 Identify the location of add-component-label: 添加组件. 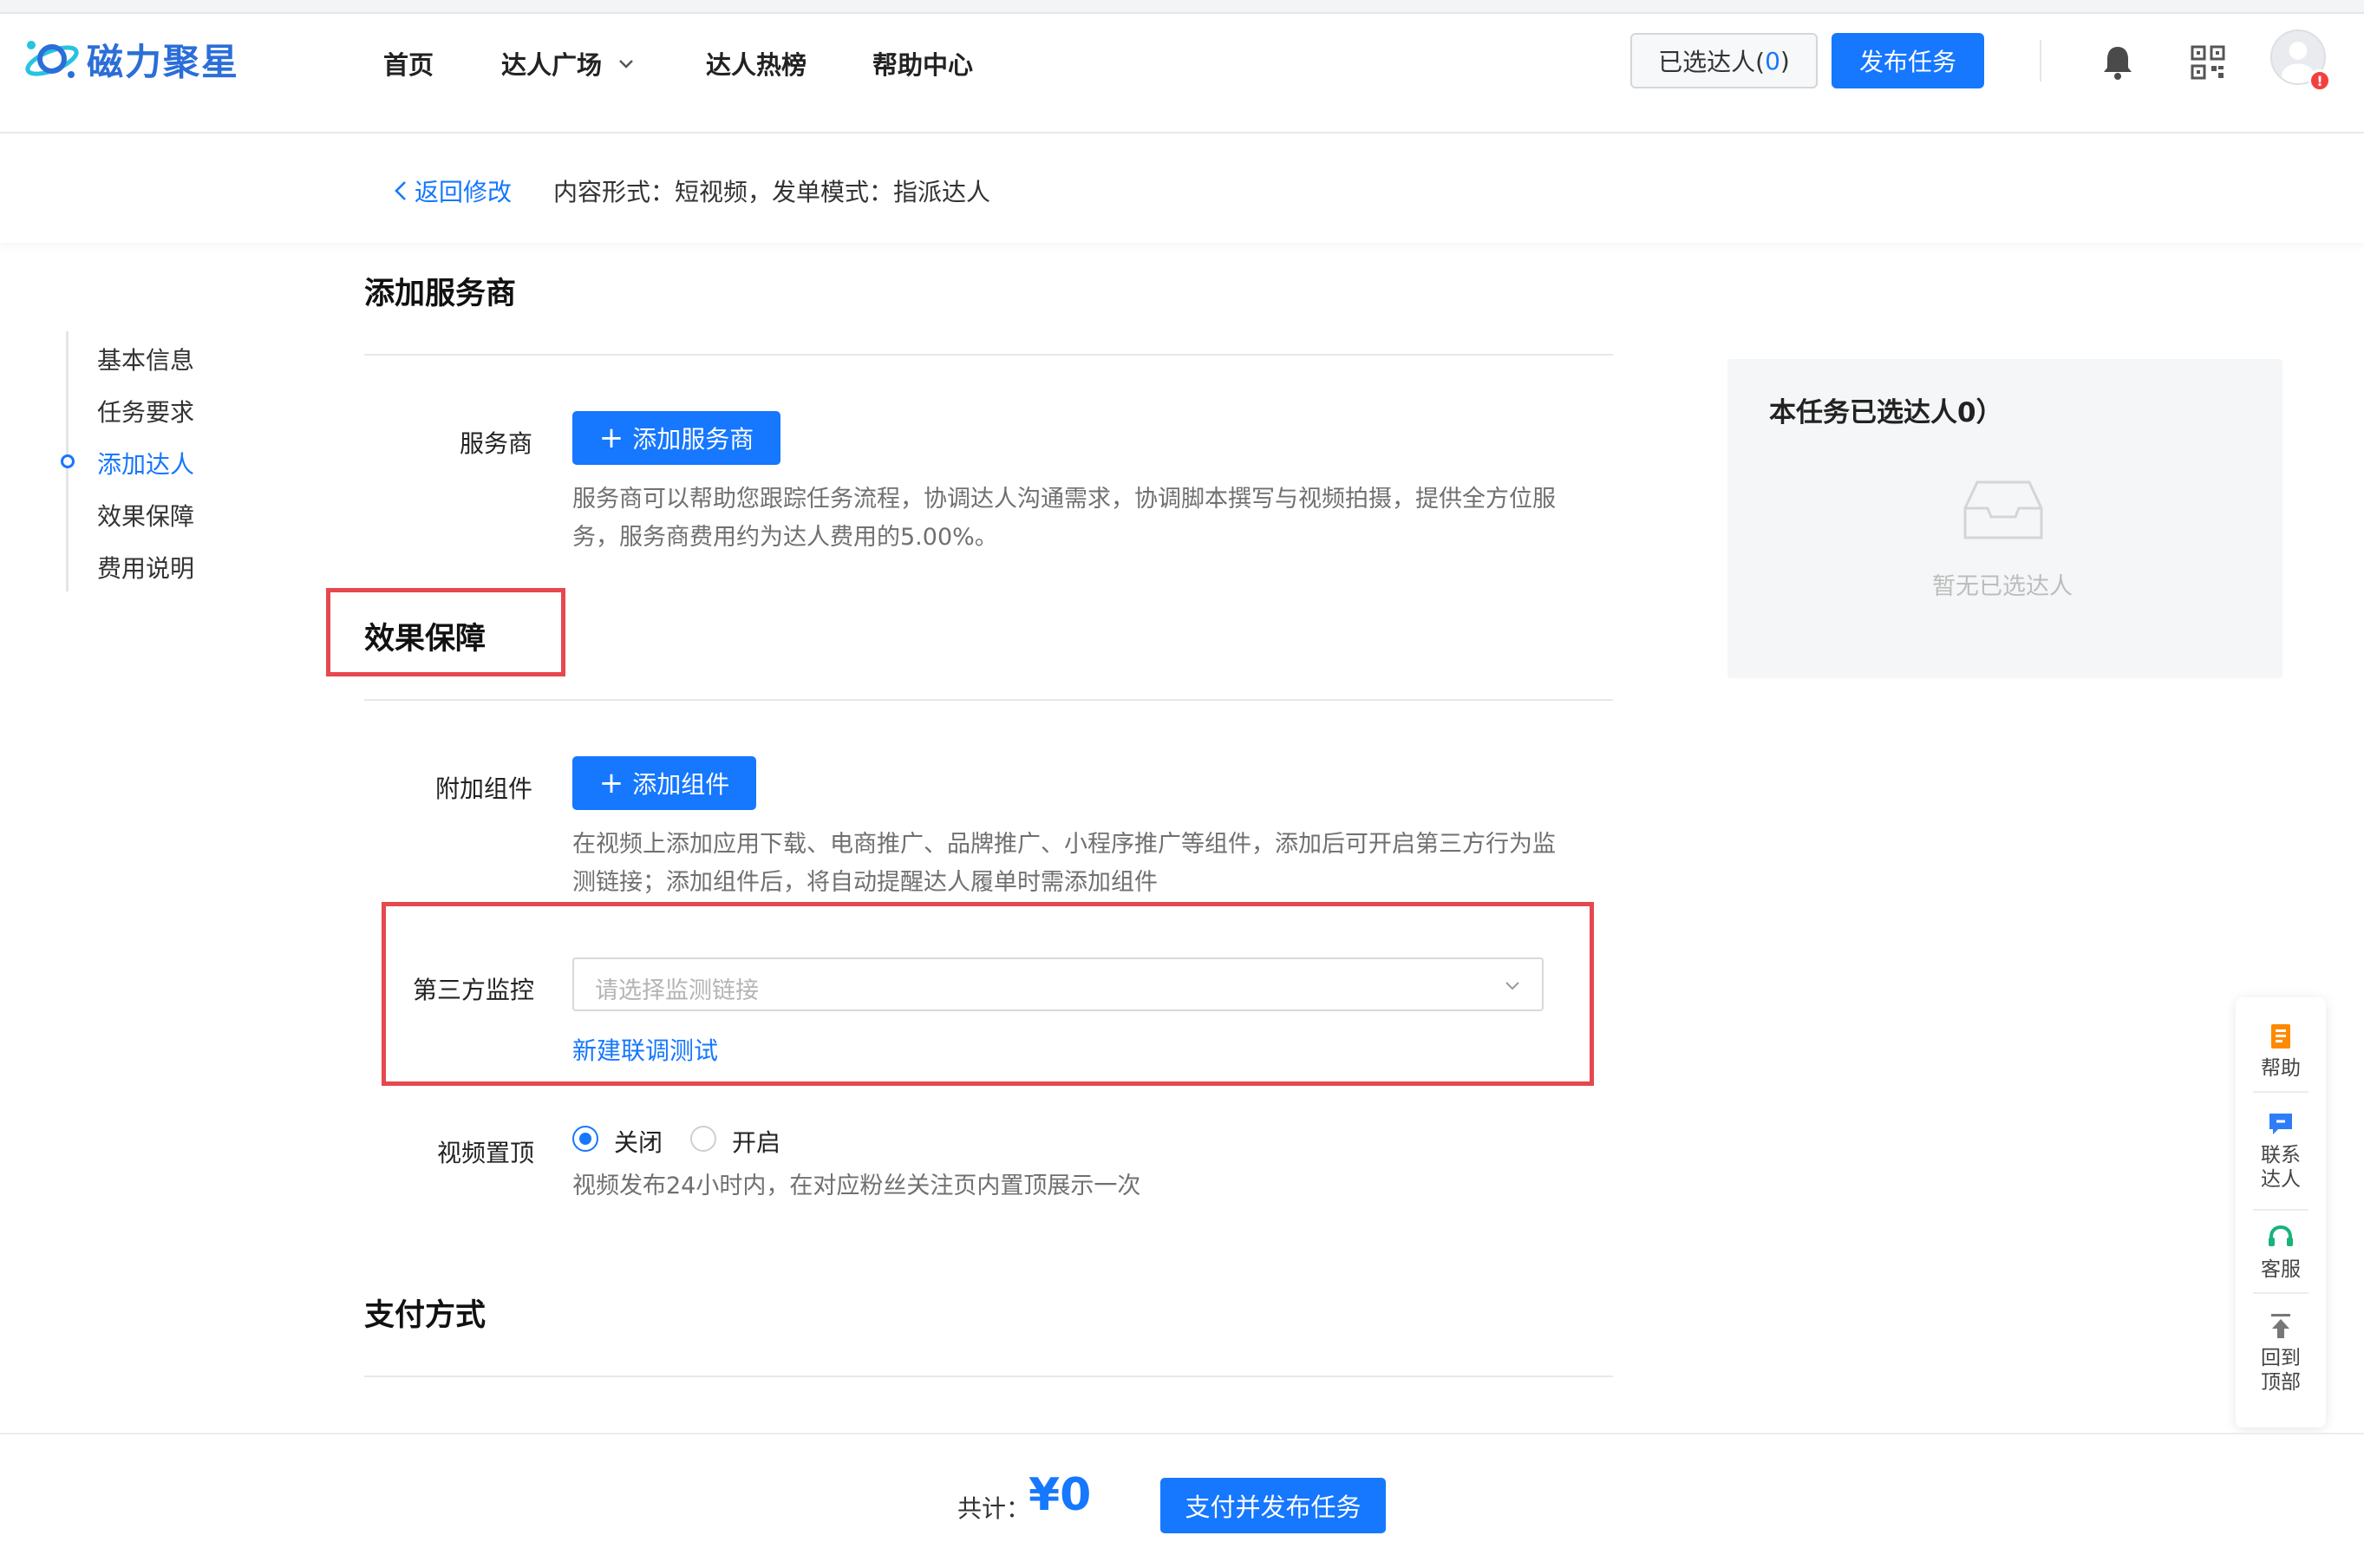
(681, 784).